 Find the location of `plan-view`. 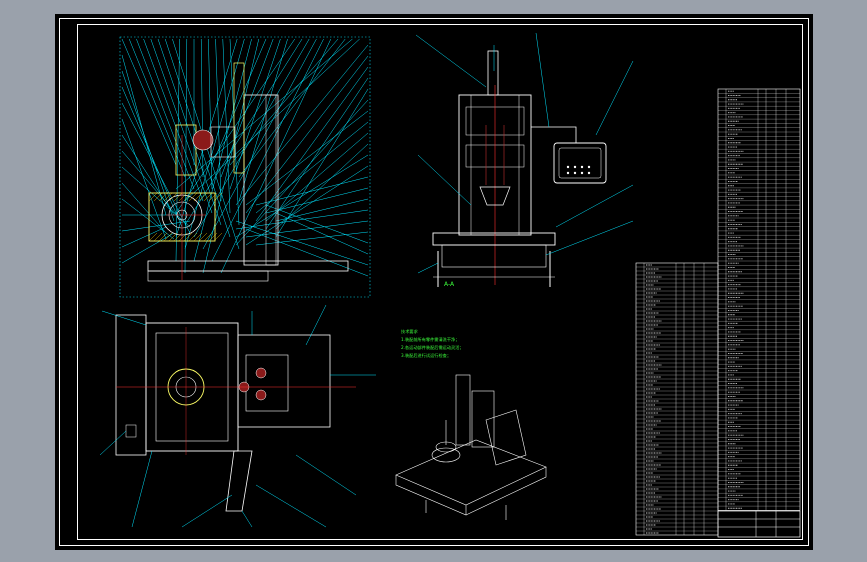

plan-view is located at coordinates (237, 416).